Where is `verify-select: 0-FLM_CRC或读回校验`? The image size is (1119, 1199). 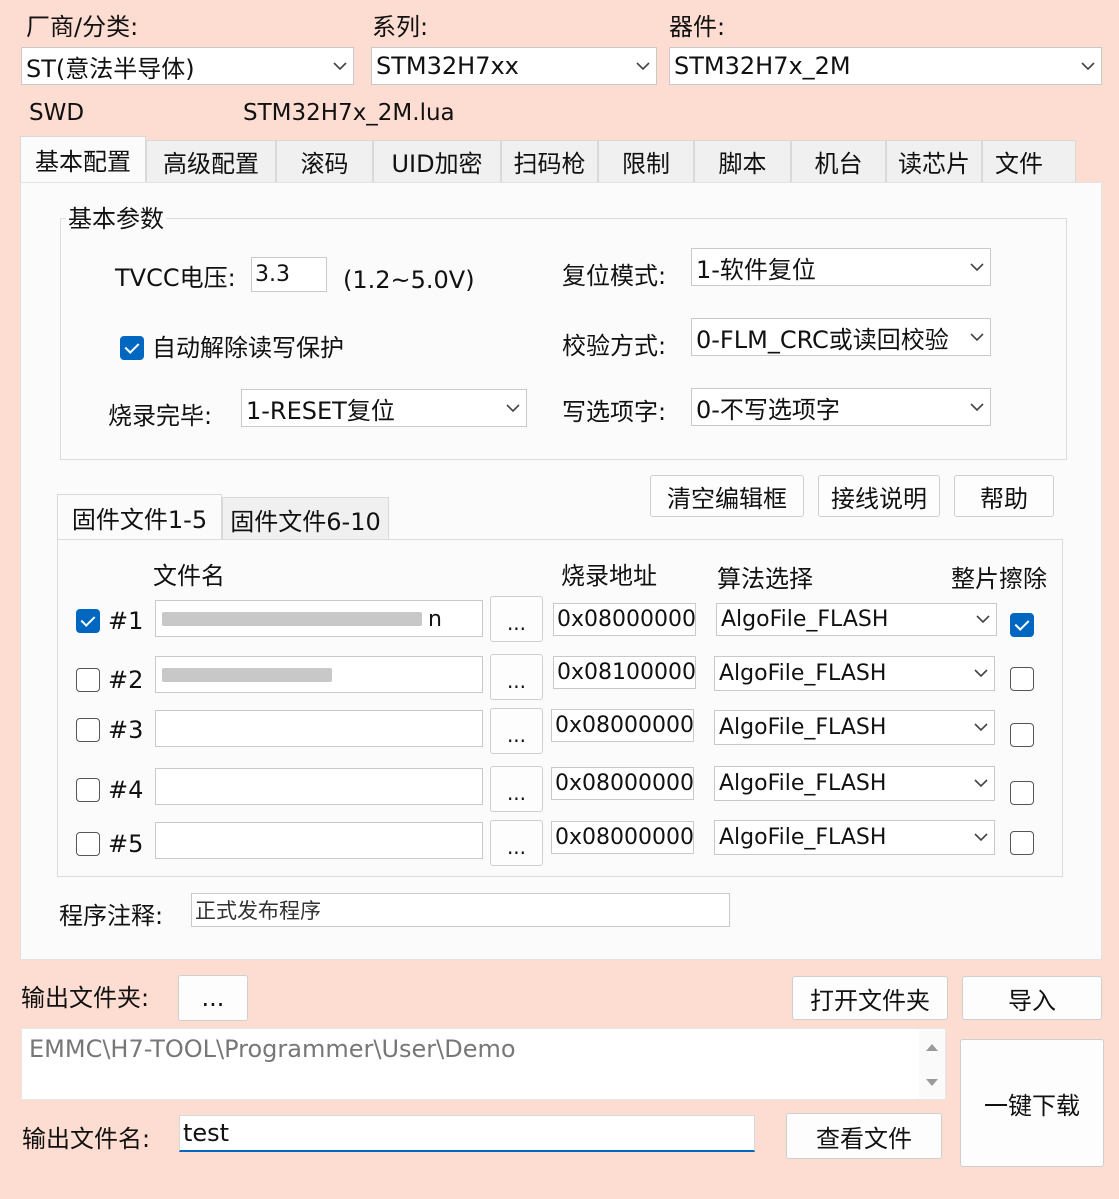
verify-select: 0-FLM_CRC或读回校验 is located at coordinates (841, 337).